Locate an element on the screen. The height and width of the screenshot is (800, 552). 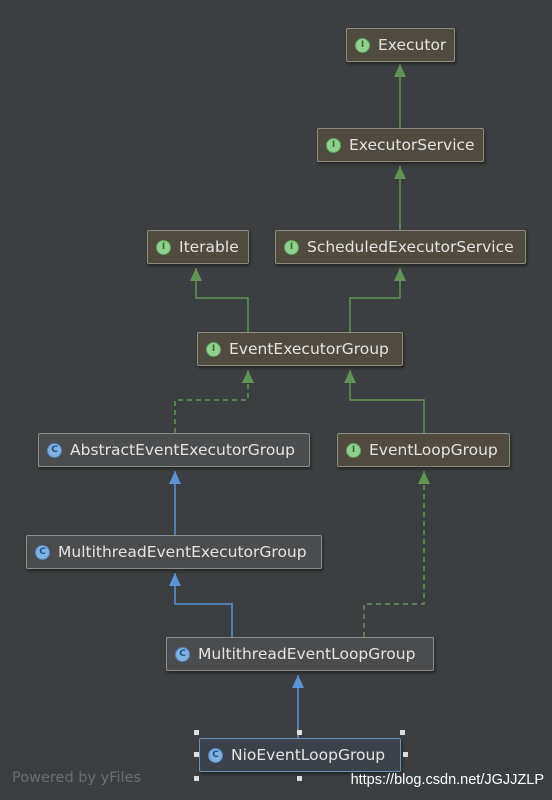
node-label: ExecutorService is located at coordinates (412, 145).